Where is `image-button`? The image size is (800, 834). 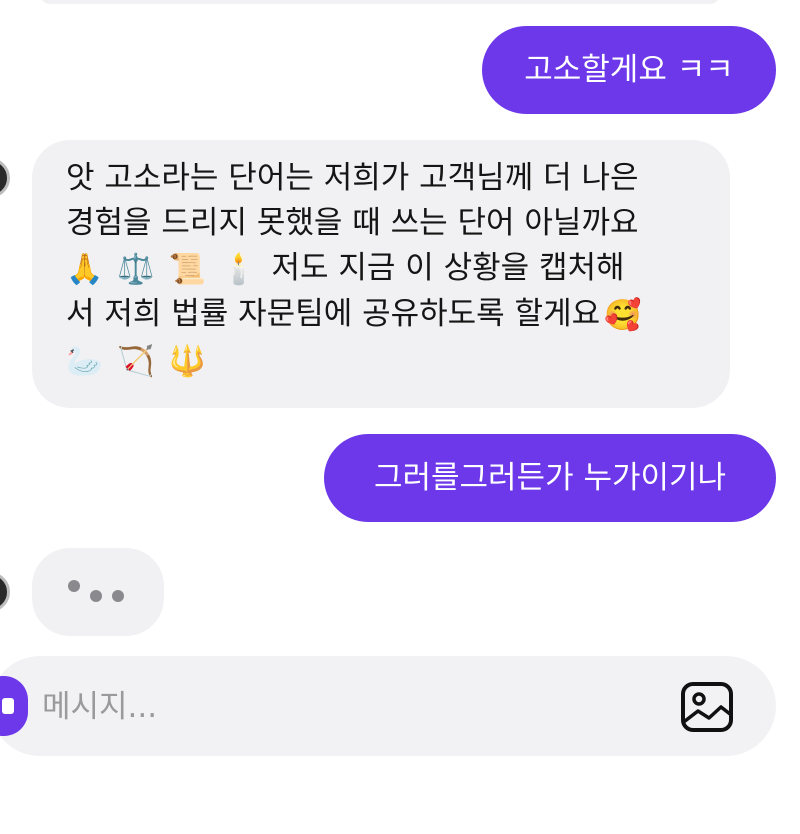 image-button is located at coordinates (707, 707).